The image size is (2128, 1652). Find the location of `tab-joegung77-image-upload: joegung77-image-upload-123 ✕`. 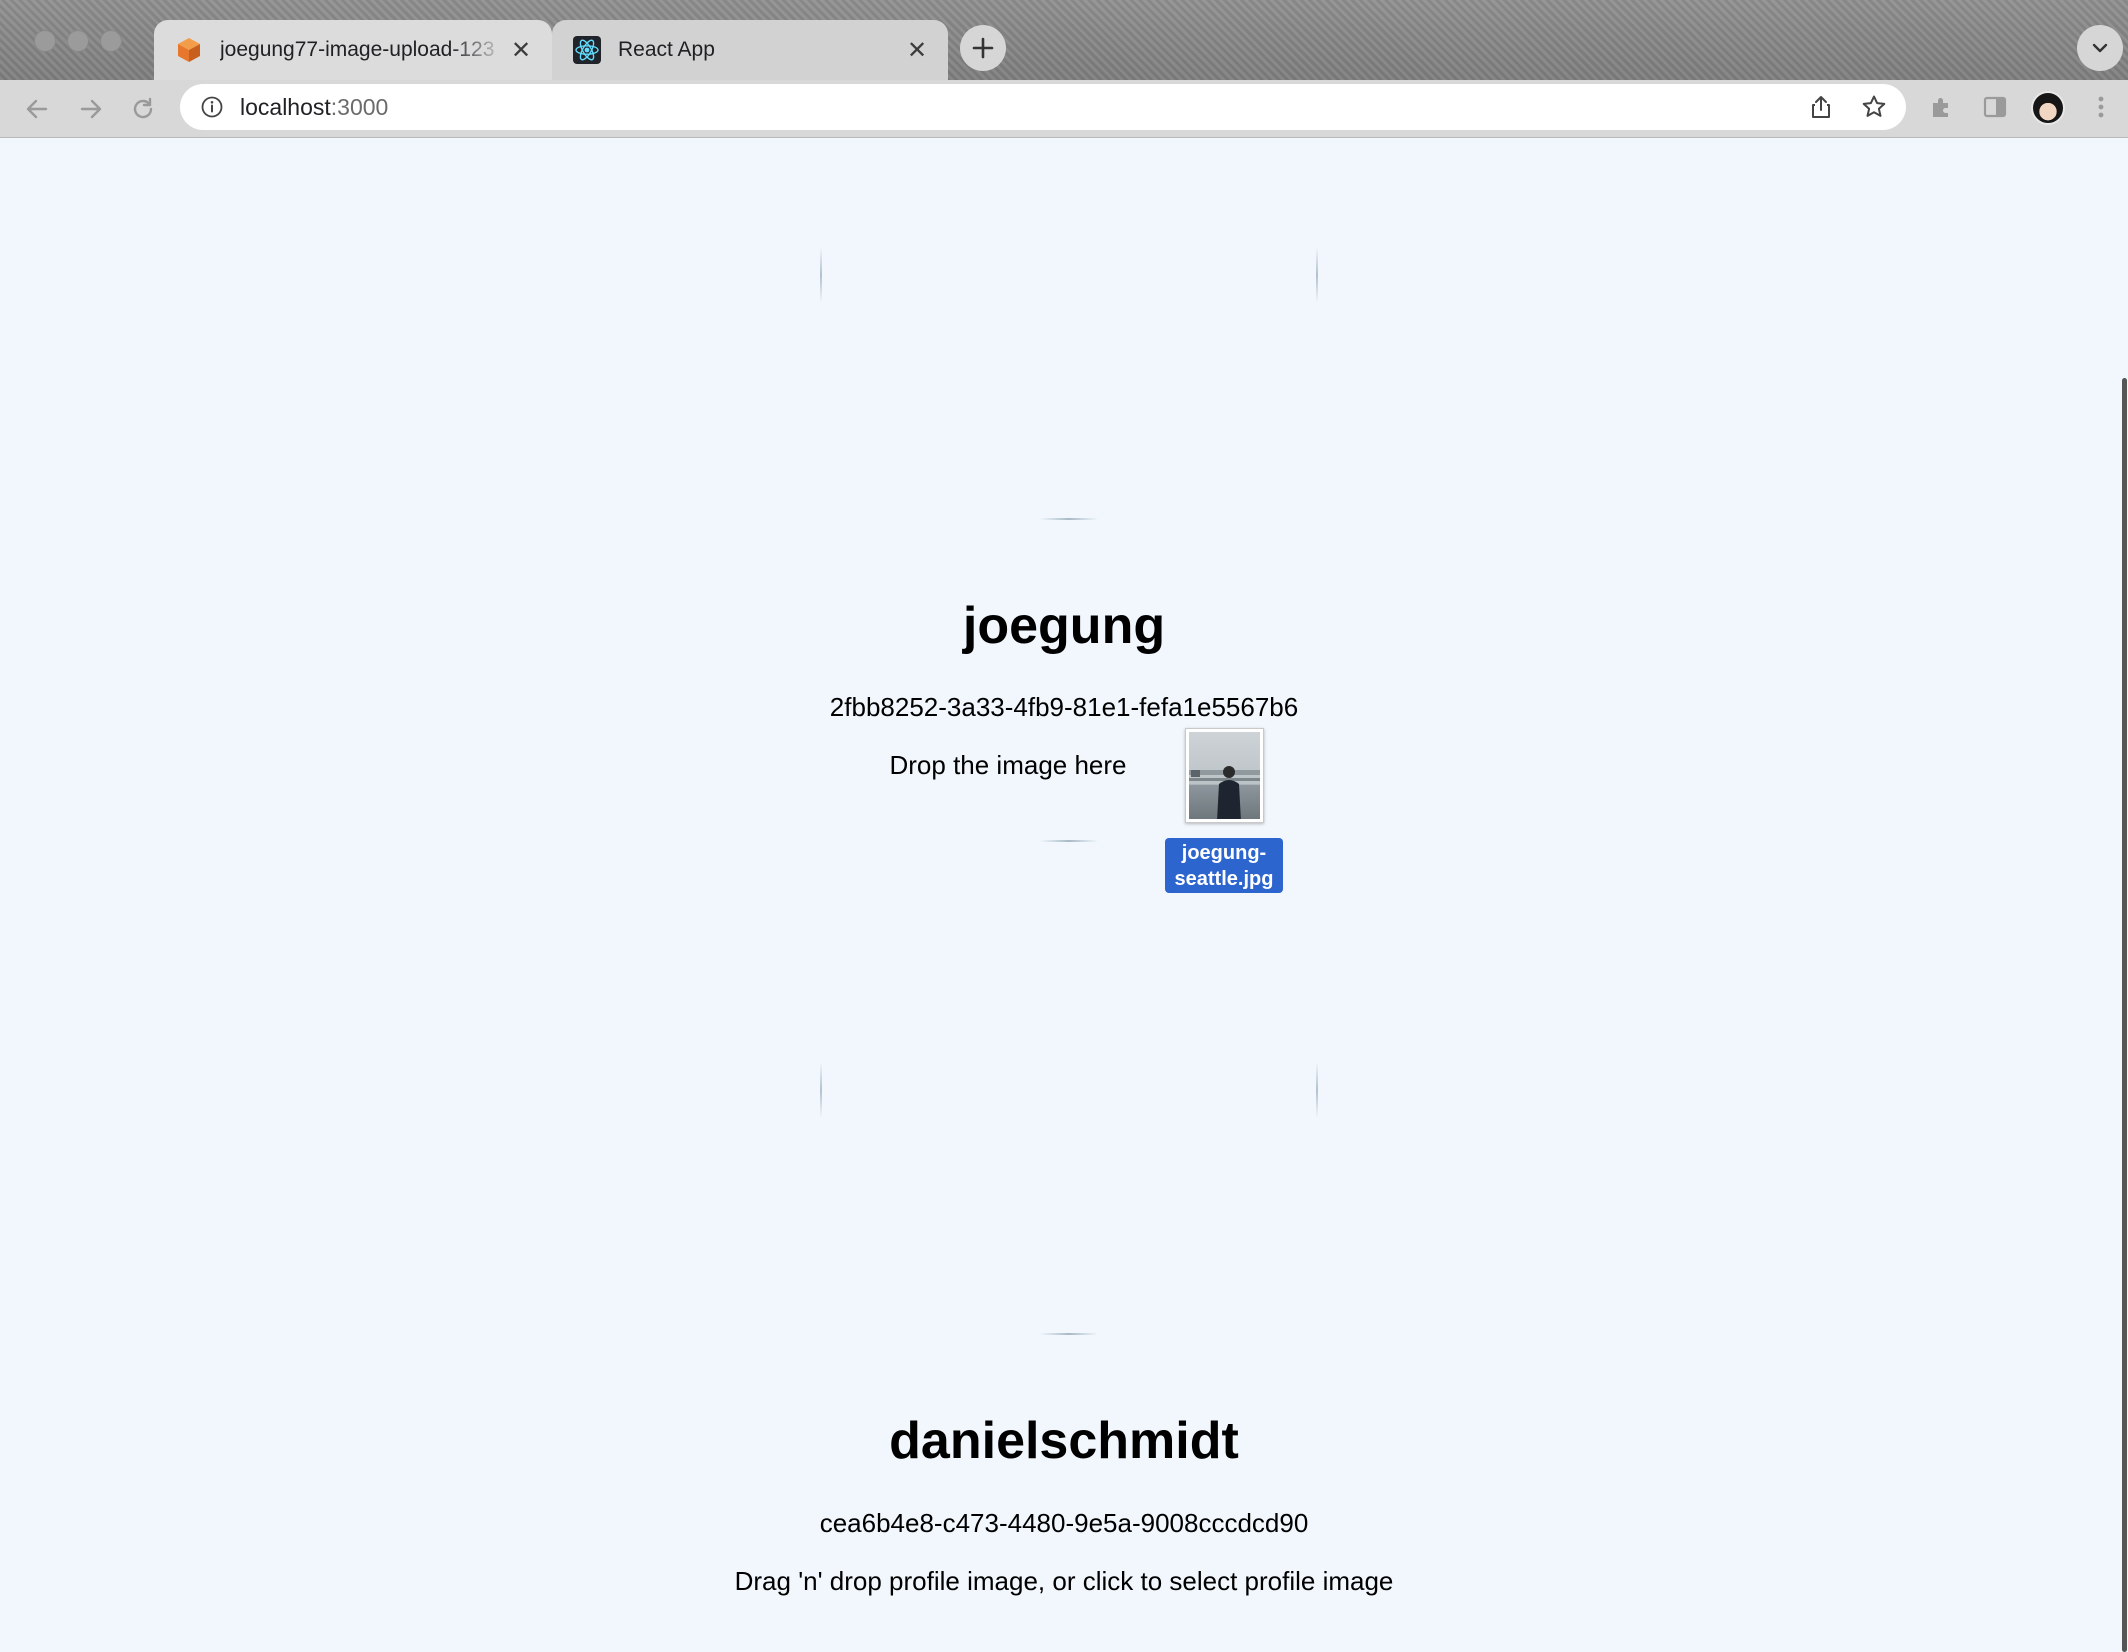

tab-joegung77-image-upload: joegung77-image-upload-123 ✕ is located at coordinates (353, 50).